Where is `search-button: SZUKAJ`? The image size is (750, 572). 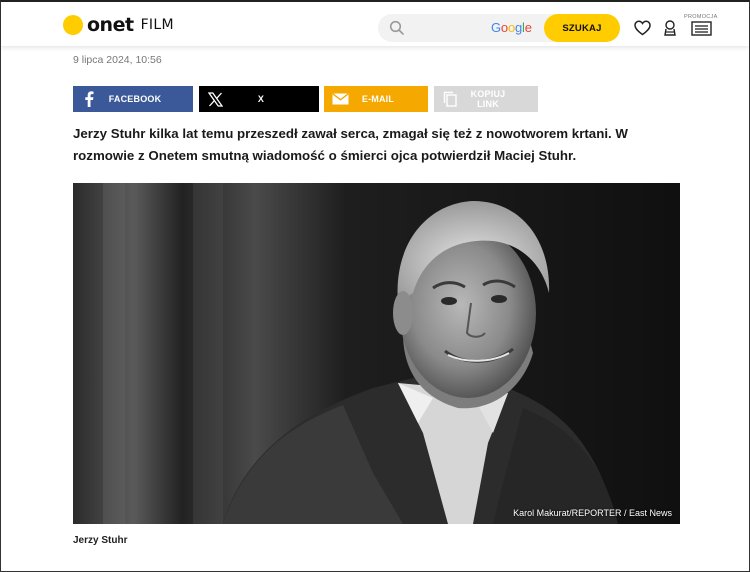 search-button: SZUKAJ is located at coordinates (582, 28).